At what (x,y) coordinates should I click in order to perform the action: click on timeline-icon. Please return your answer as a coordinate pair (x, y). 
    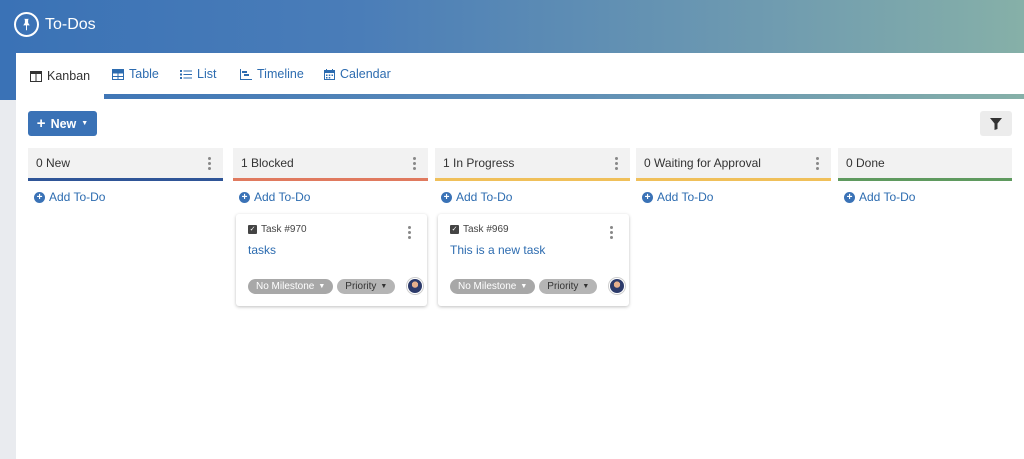
    Looking at the image, I should click on (246, 74).